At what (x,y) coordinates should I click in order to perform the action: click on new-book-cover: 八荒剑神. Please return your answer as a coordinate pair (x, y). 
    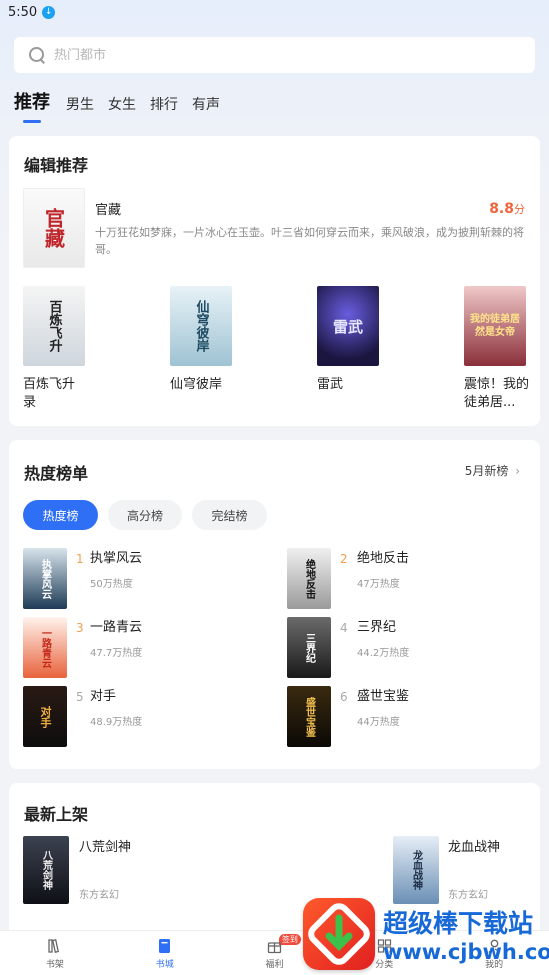
    Looking at the image, I should click on (46, 870).